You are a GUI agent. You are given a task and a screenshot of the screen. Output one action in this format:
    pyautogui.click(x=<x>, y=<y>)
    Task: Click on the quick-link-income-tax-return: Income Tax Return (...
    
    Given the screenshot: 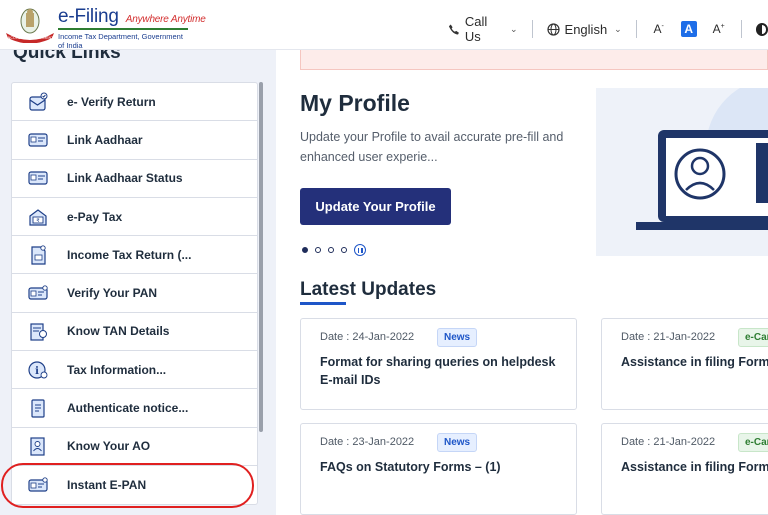 What is the action you would take?
    pyautogui.click(x=134, y=255)
    